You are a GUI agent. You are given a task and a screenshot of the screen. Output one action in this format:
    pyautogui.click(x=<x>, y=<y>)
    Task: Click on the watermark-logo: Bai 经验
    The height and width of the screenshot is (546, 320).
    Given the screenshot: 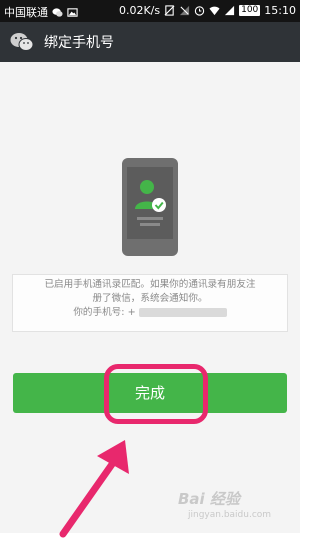 What is the action you would take?
    pyautogui.click(x=209, y=499)
    